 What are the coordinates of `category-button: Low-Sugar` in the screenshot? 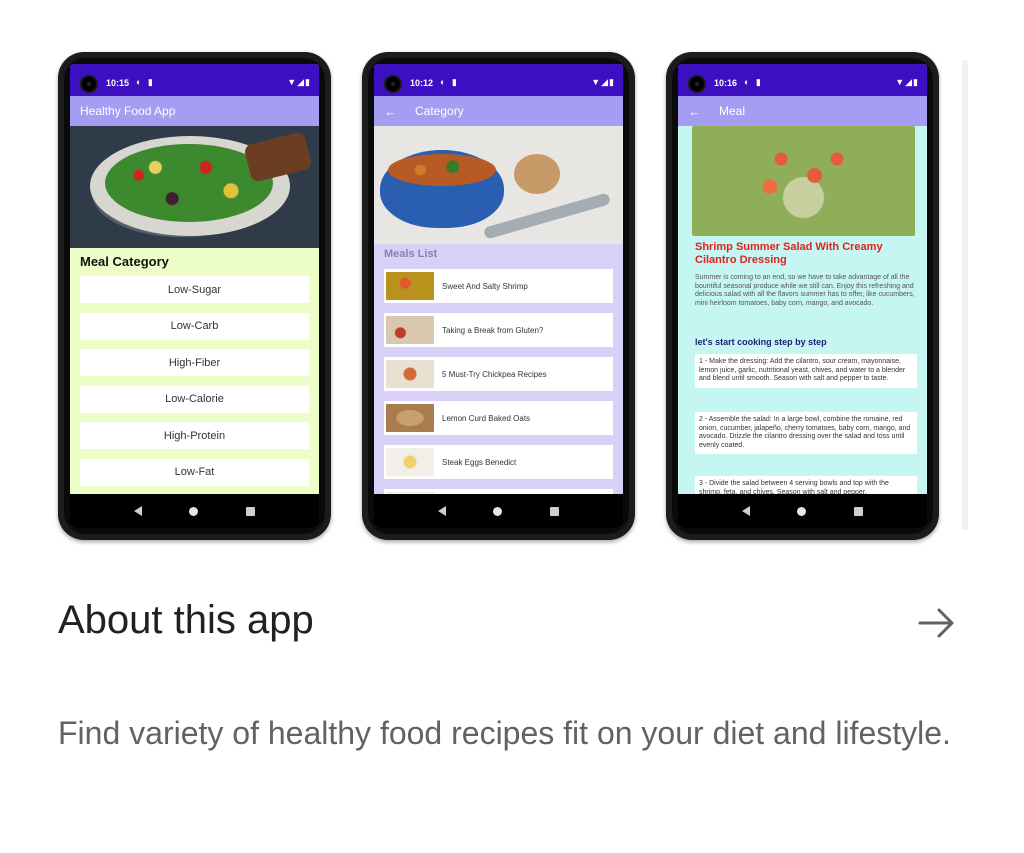 It's located at (194, 289).